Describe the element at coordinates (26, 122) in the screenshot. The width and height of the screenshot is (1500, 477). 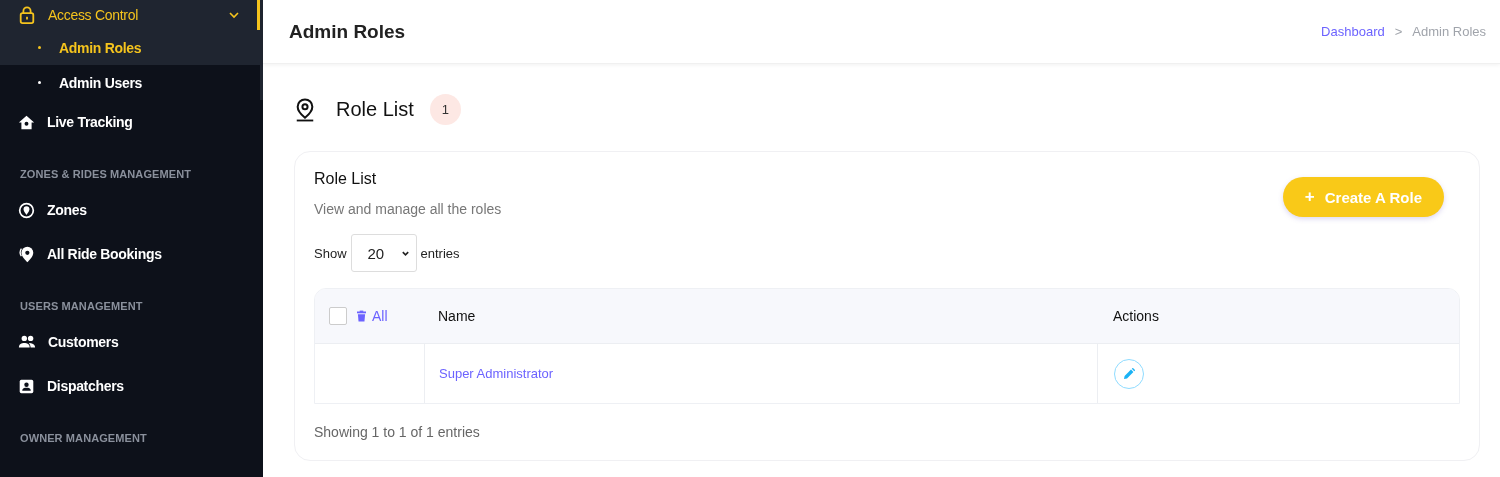
I see `house-icon` at that location.